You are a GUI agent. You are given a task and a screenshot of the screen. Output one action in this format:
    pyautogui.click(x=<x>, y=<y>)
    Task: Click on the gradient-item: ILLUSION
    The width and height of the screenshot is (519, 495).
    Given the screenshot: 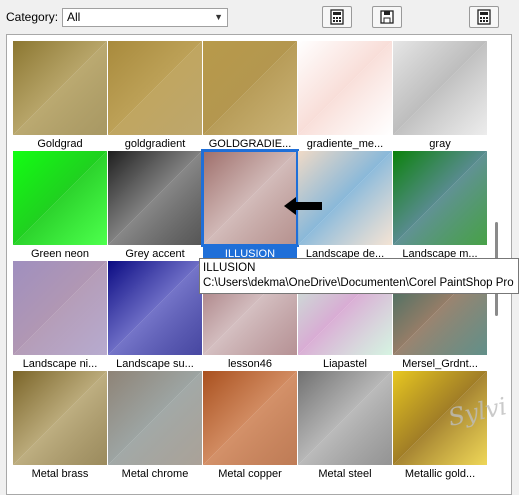 What is the action you would take?
    pyautogui.click(x=250, y=206)
    